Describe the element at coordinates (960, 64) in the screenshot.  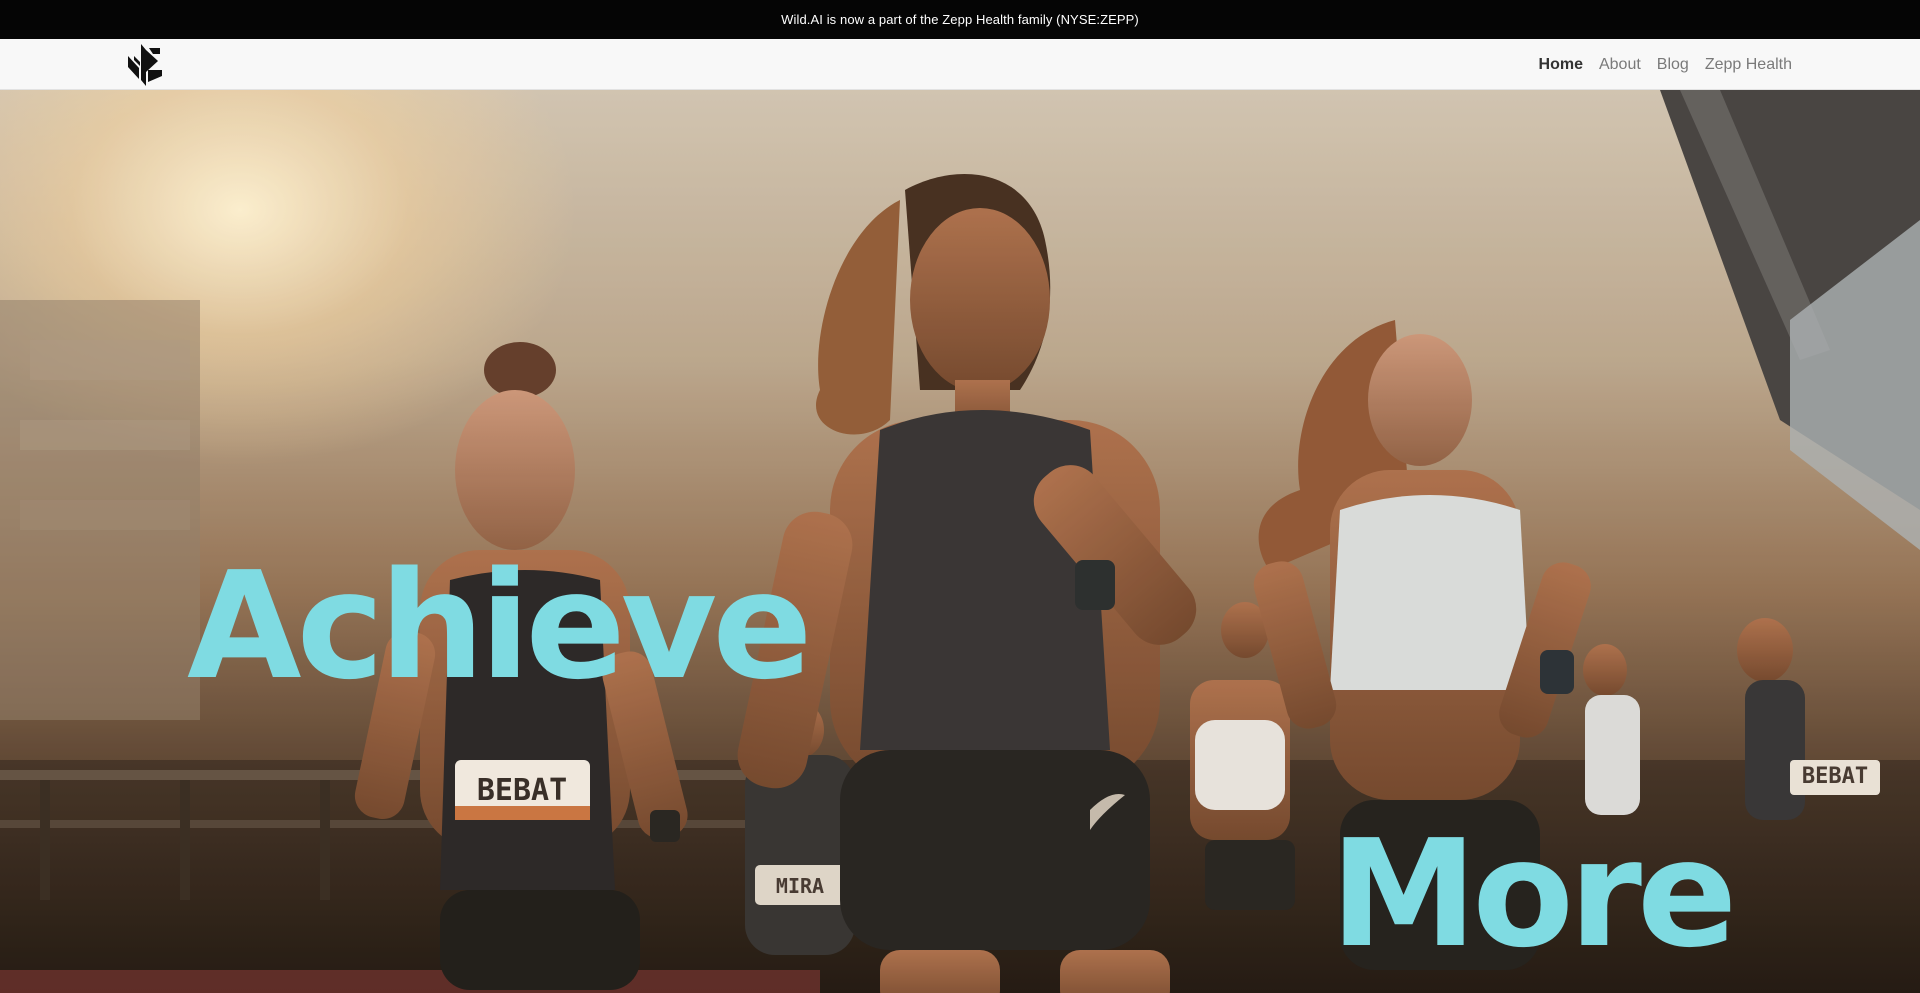
I see `top-navigation: Home About Blog Zepp Health` at that location.